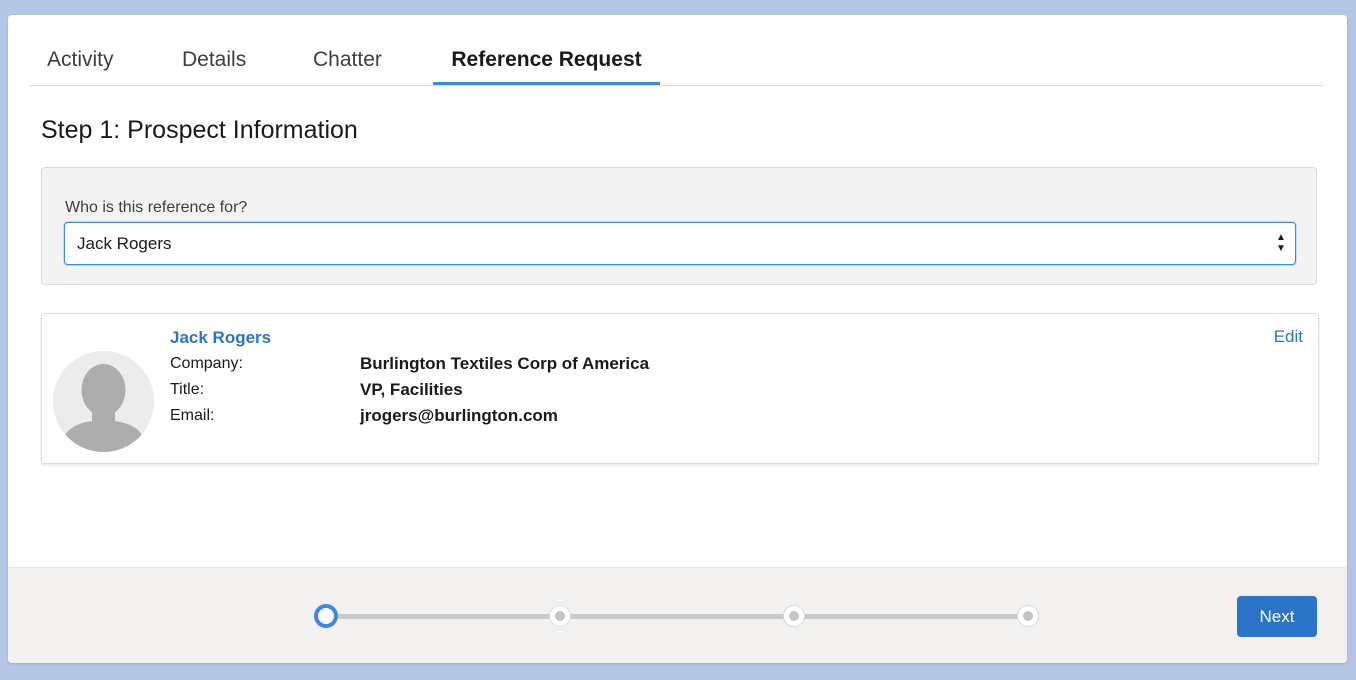 The width and height of the screenshot is (1356, 680). I want to click on contact-name-link: Jack Rogers, so click(220, 338).